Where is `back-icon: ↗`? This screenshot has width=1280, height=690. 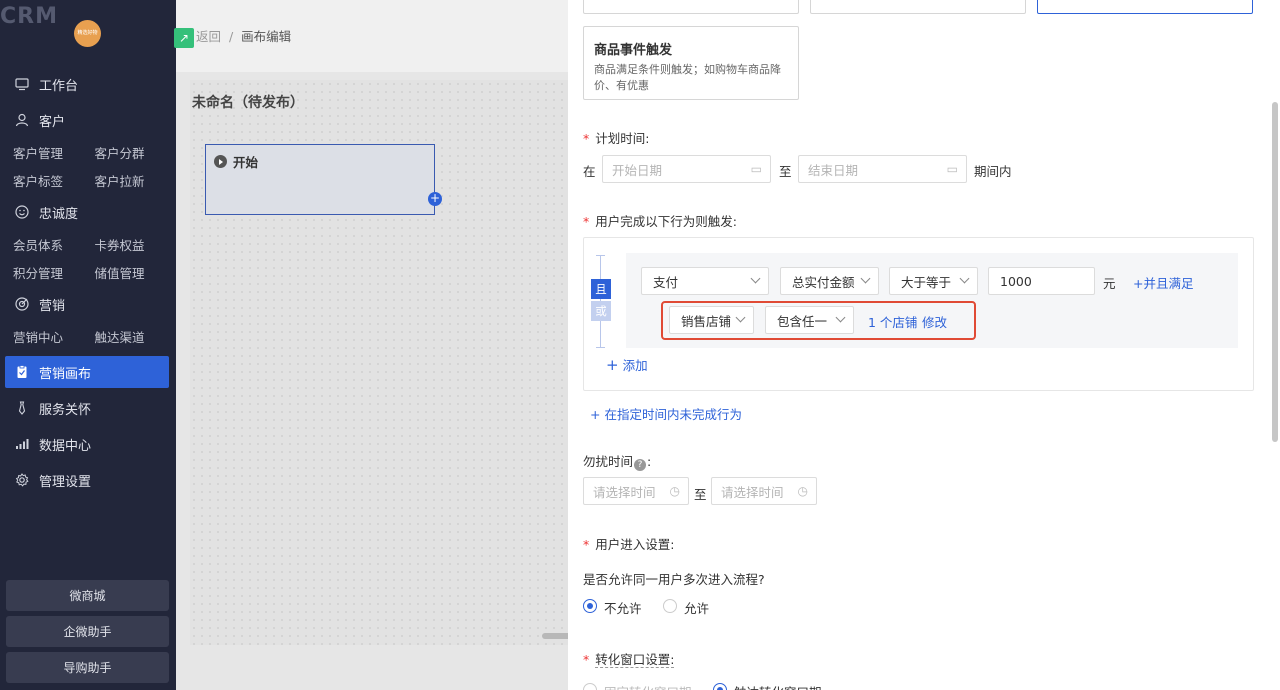
back-icon: ↗ is located at coordinates (184, 38).